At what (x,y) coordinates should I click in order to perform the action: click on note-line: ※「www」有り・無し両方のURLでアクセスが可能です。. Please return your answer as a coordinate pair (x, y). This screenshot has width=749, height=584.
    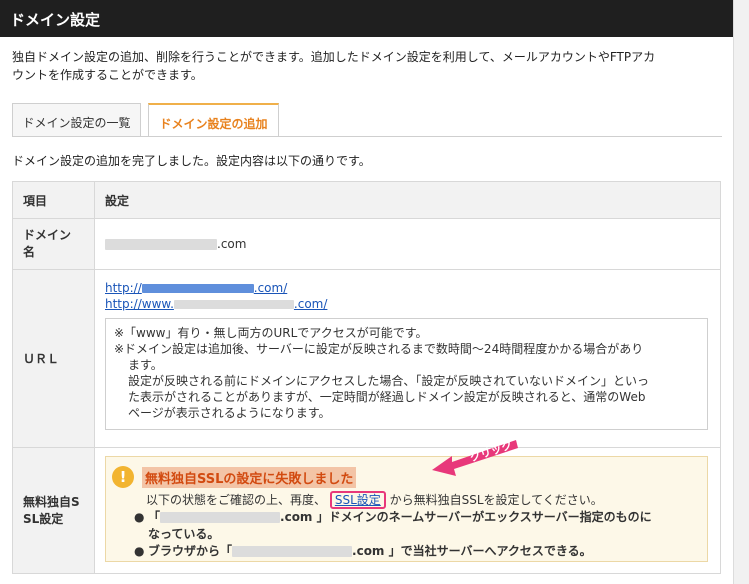
    Looking at the image, I should click on (271, 333).